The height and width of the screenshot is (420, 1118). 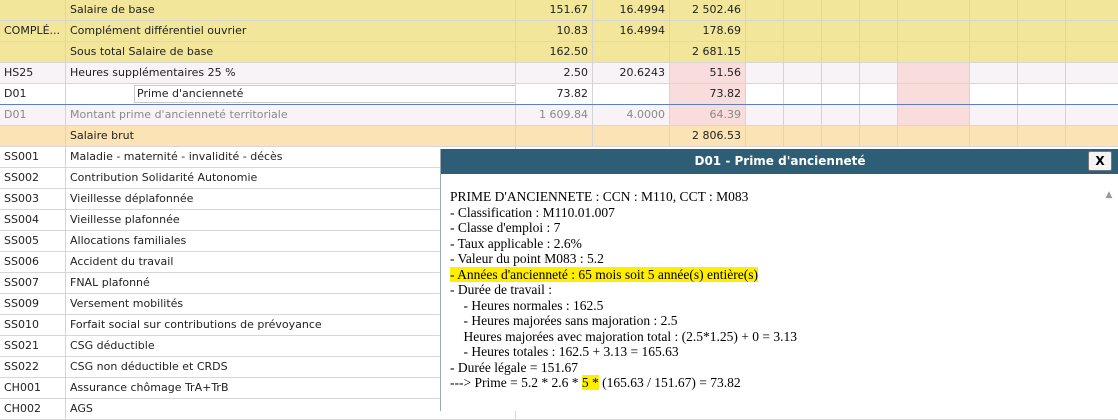 What do you see at coordinates (291, 10) in the screenshot?
I see `row-label: Salaire de base` at bounding box center [291, 10].